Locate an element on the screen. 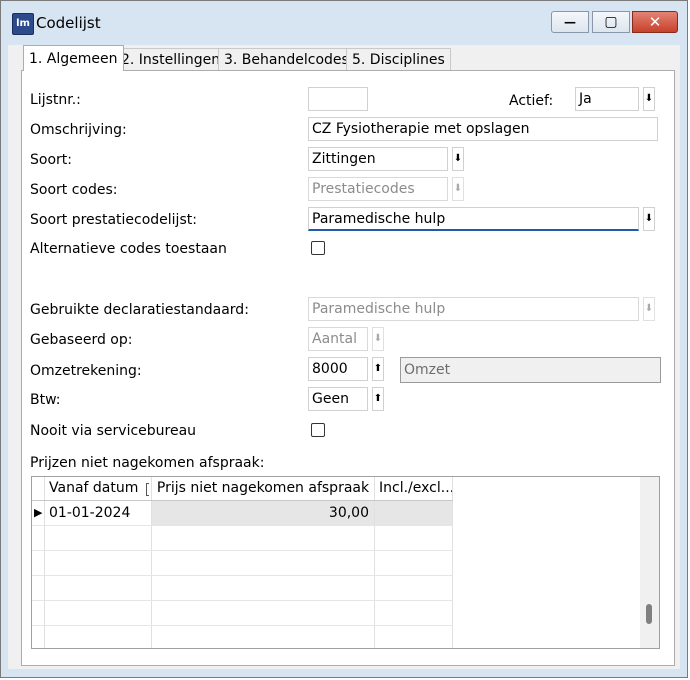 The image size is (690, 680). title-bar: lm Codelijst — ▢ ✕ is located at coordinates (344, 23).